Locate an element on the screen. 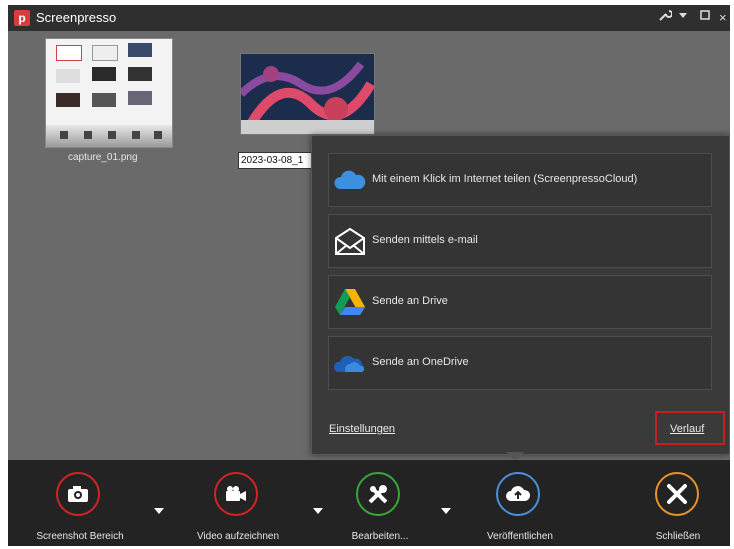 This screenshot has height=549, width=734. envelope-icon is located at coordinates (350, 241).